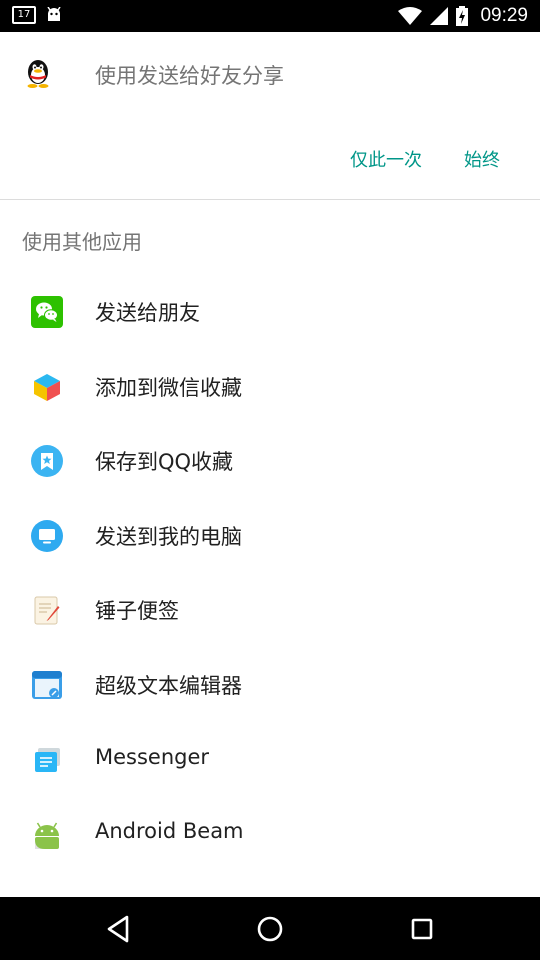  I want to click on app-label: 发送到我的电脑, so click(168, 536).